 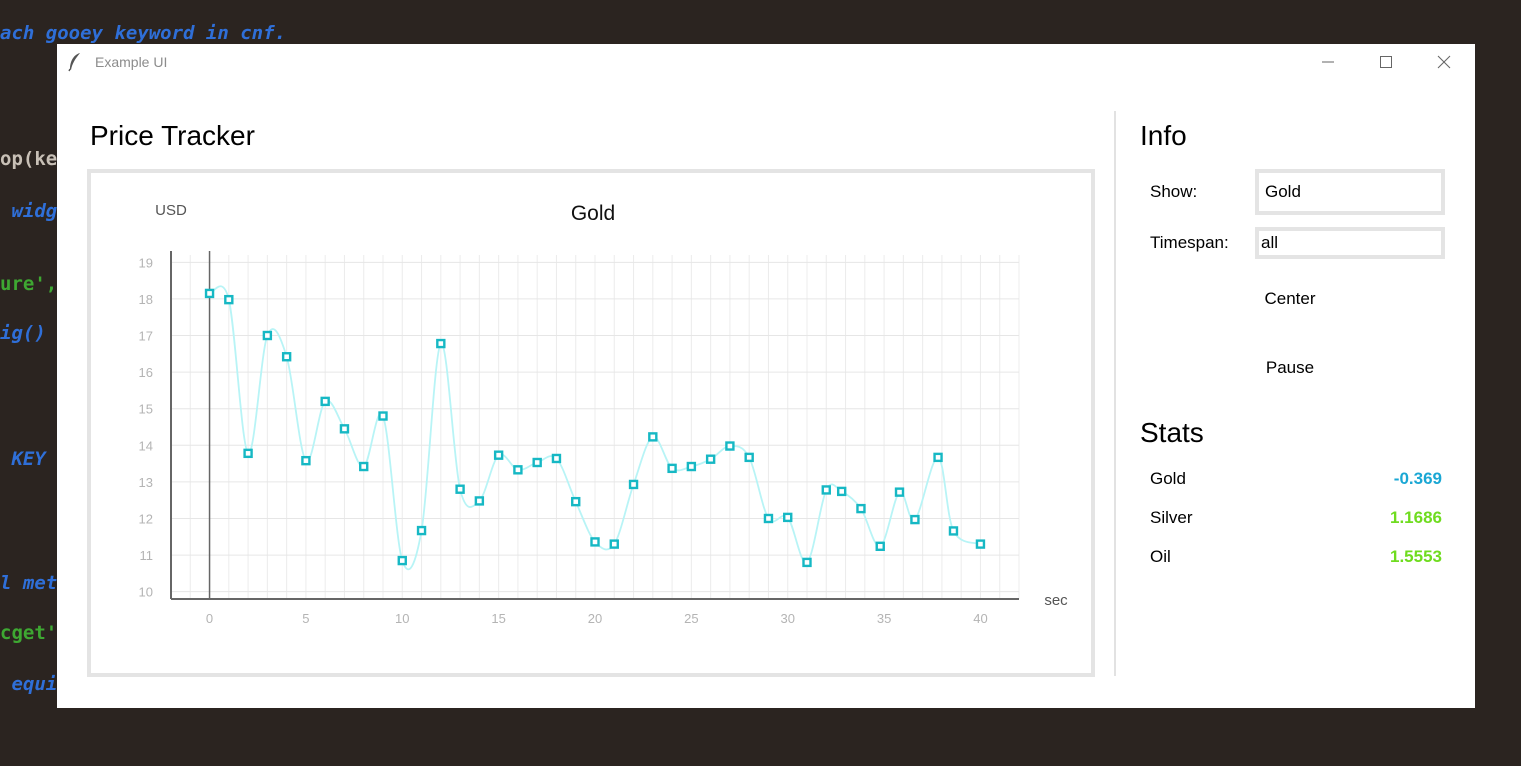 I want to click on y-tick-label: 19, so click(x=146, y=262).